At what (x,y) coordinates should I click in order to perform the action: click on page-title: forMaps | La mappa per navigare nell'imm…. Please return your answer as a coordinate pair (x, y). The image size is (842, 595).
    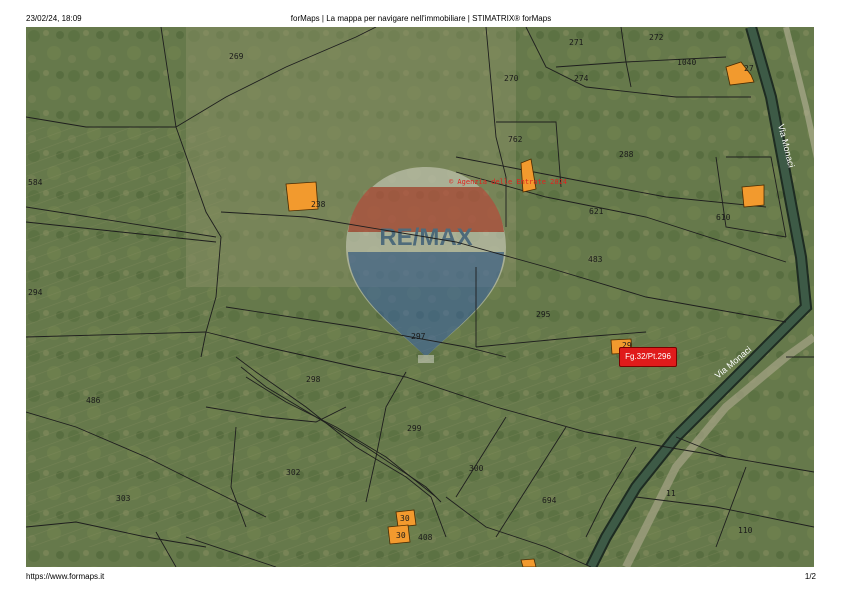
    Looking at the image, I should click on (421, 18).